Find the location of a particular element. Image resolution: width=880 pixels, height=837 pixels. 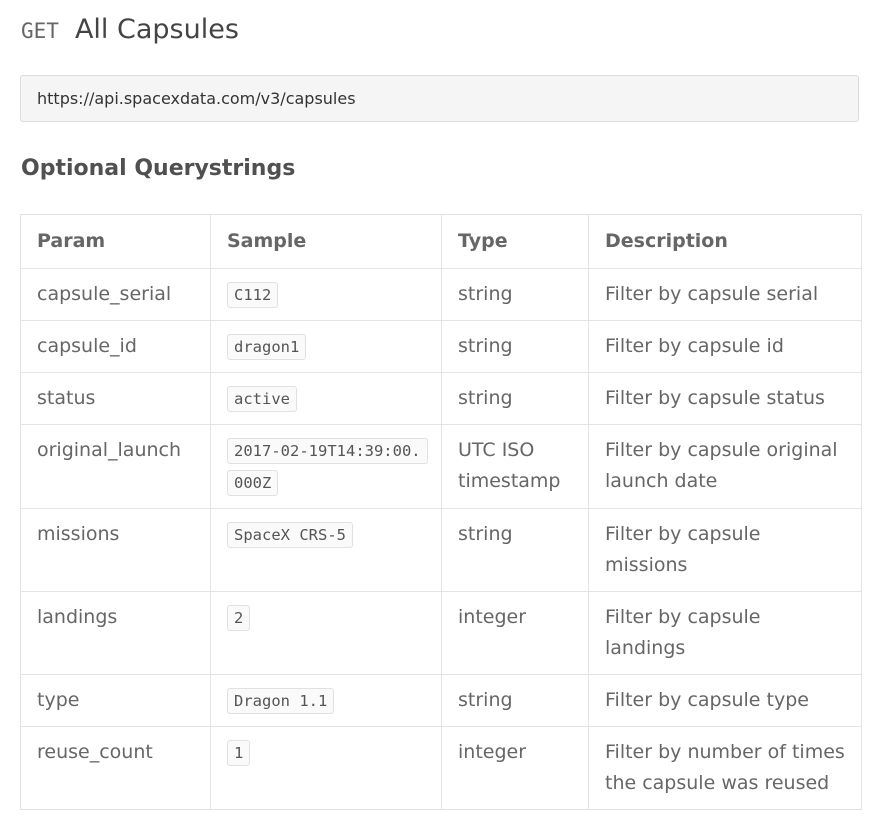

sample-cell: active is located at coordinates (326, 398).